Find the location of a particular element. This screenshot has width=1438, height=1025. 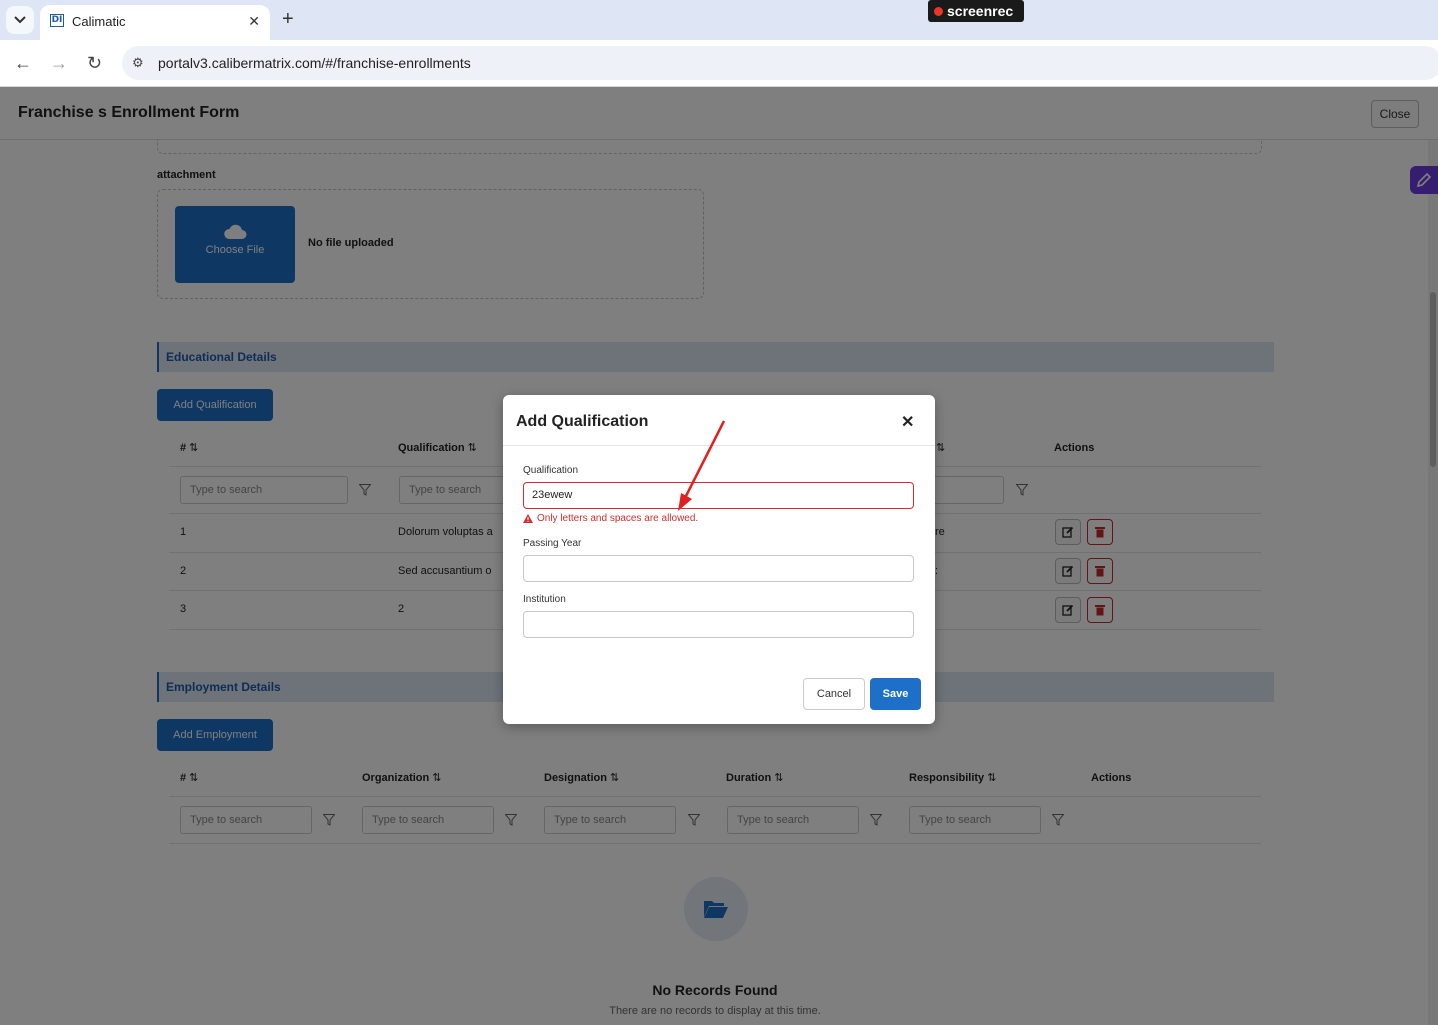

qualification-error: Only letters and spaces are allowed. is located at coordinates (610, 518).